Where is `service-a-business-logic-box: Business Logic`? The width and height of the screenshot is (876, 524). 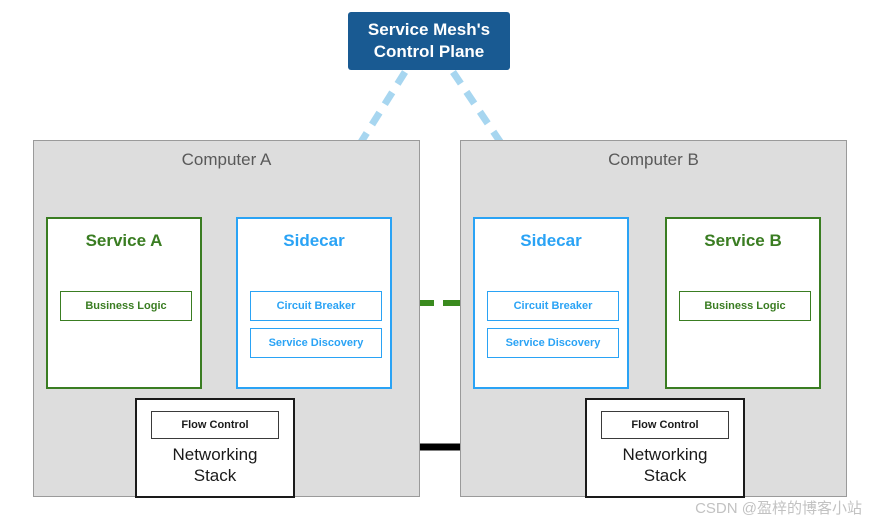
service-a-business-logic-box: Business Logic is located at coordinates (126, 306).